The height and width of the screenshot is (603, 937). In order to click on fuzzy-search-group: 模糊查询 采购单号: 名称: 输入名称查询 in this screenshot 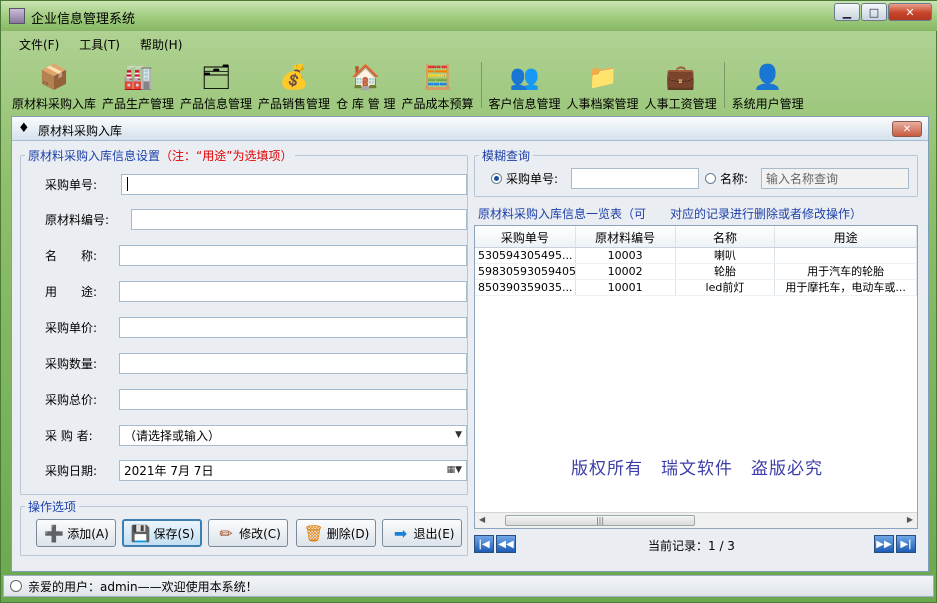, I will do `click(696, 172)`.